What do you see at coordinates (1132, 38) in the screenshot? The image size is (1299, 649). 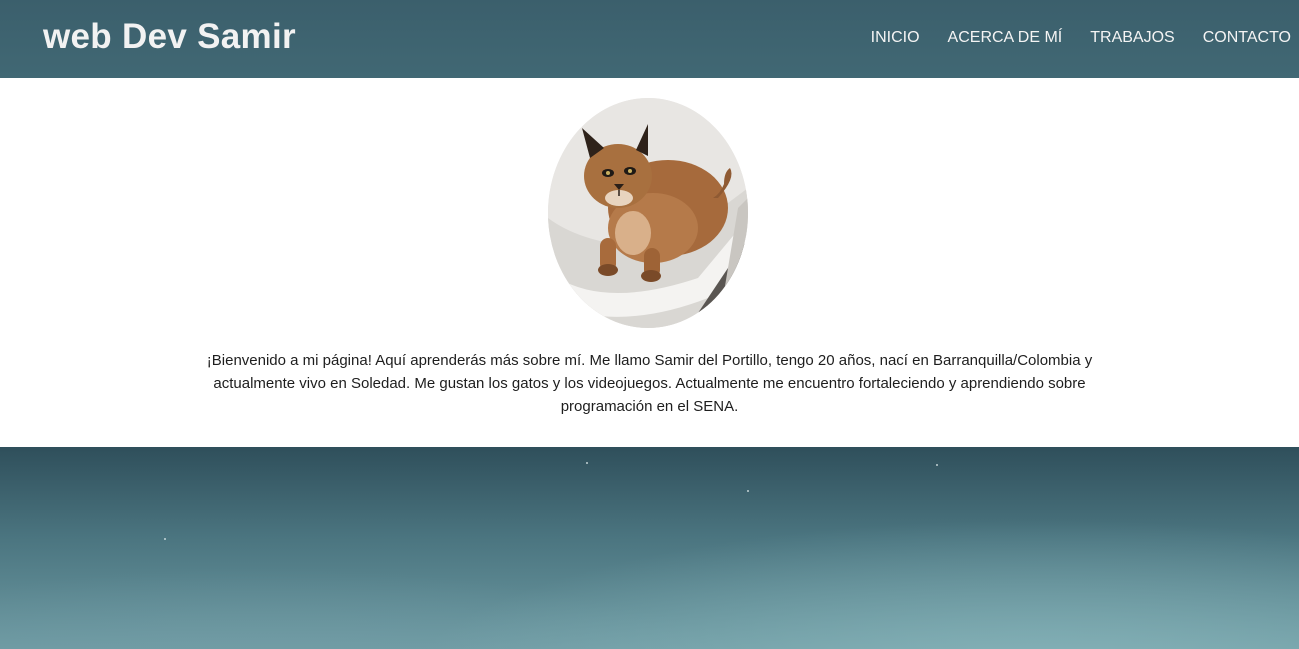 I see `nav-item-trabajos: TRABAJOS` at bounding box center [1132, 38].